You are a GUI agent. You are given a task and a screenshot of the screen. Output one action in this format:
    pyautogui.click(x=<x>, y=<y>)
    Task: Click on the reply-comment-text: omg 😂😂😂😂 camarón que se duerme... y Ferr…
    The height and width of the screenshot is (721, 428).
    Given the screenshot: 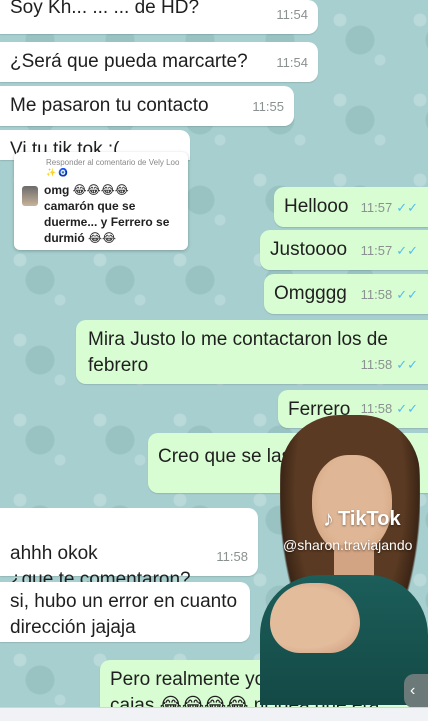 What is the action you would take?
    pyautogui.click(x=107, y=214)
    